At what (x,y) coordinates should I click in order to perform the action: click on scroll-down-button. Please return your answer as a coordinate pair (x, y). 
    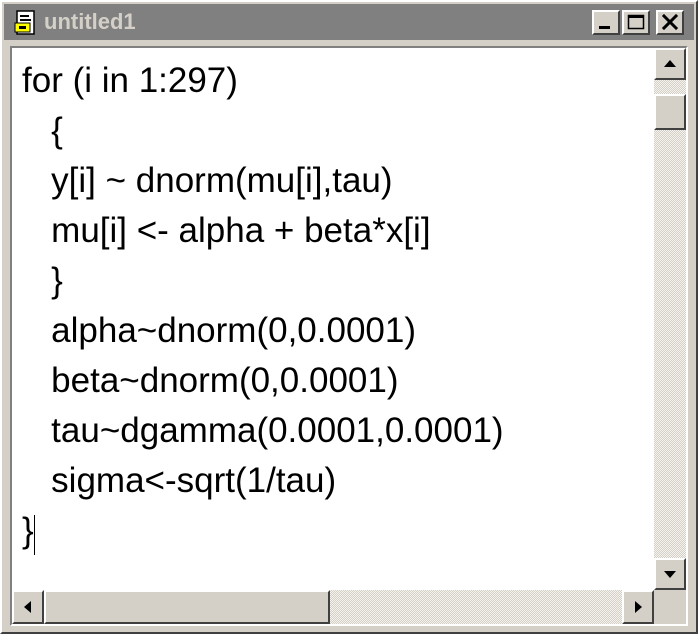
    Looking at the image, I should click on (670, 574).